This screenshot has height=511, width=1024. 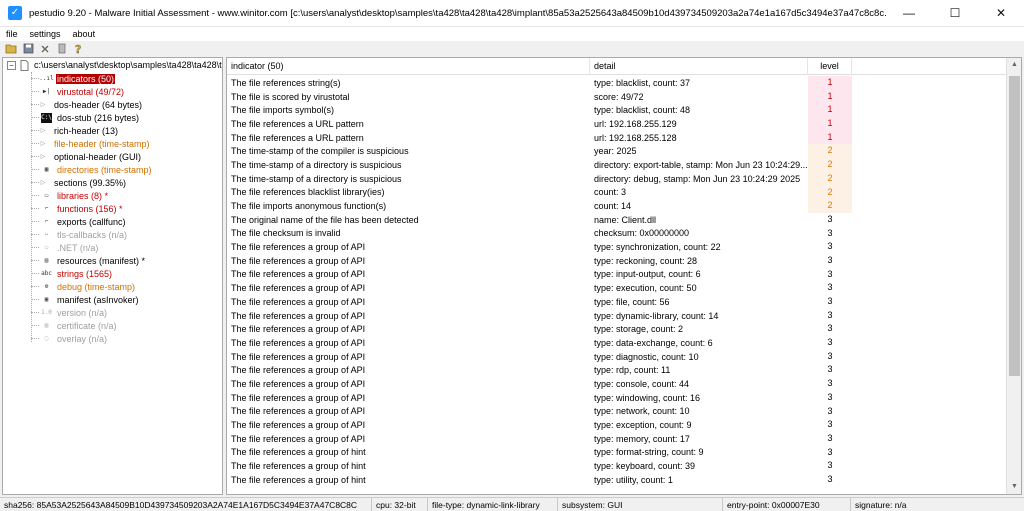 I want to click on tree-item: ▣ manifest (asInvoker), so click(x=85, y=299).